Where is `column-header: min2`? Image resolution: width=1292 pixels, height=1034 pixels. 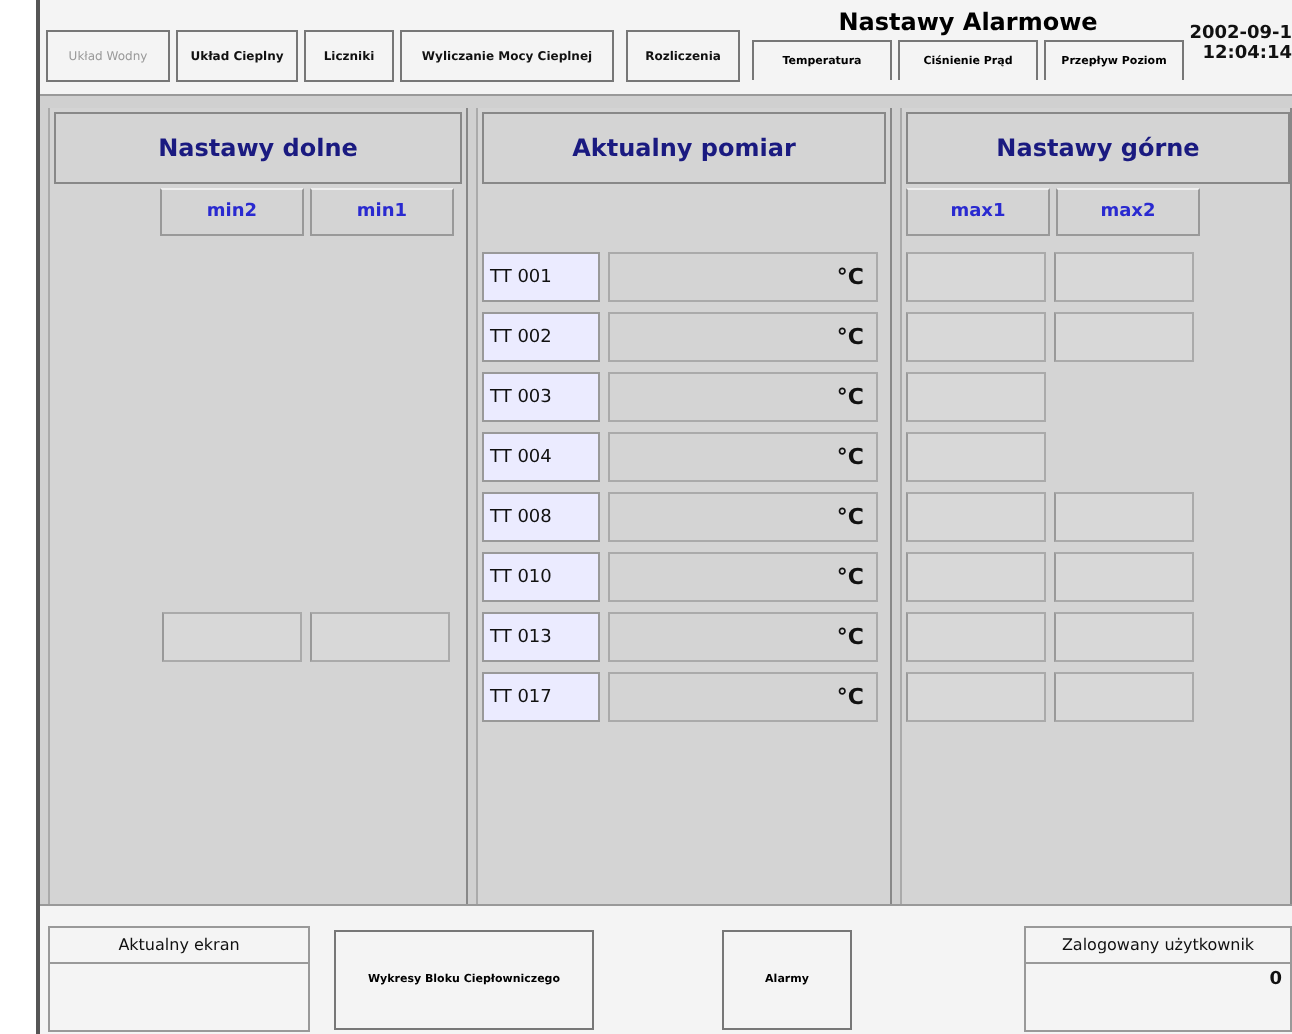 column-header: min2 is located at coordinates (232, 212).